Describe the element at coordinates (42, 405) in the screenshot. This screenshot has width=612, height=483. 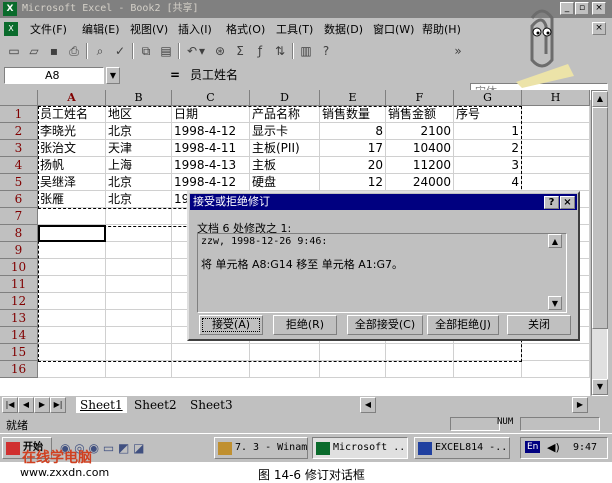
I see `next-sheet-icon: ▶` at that location.